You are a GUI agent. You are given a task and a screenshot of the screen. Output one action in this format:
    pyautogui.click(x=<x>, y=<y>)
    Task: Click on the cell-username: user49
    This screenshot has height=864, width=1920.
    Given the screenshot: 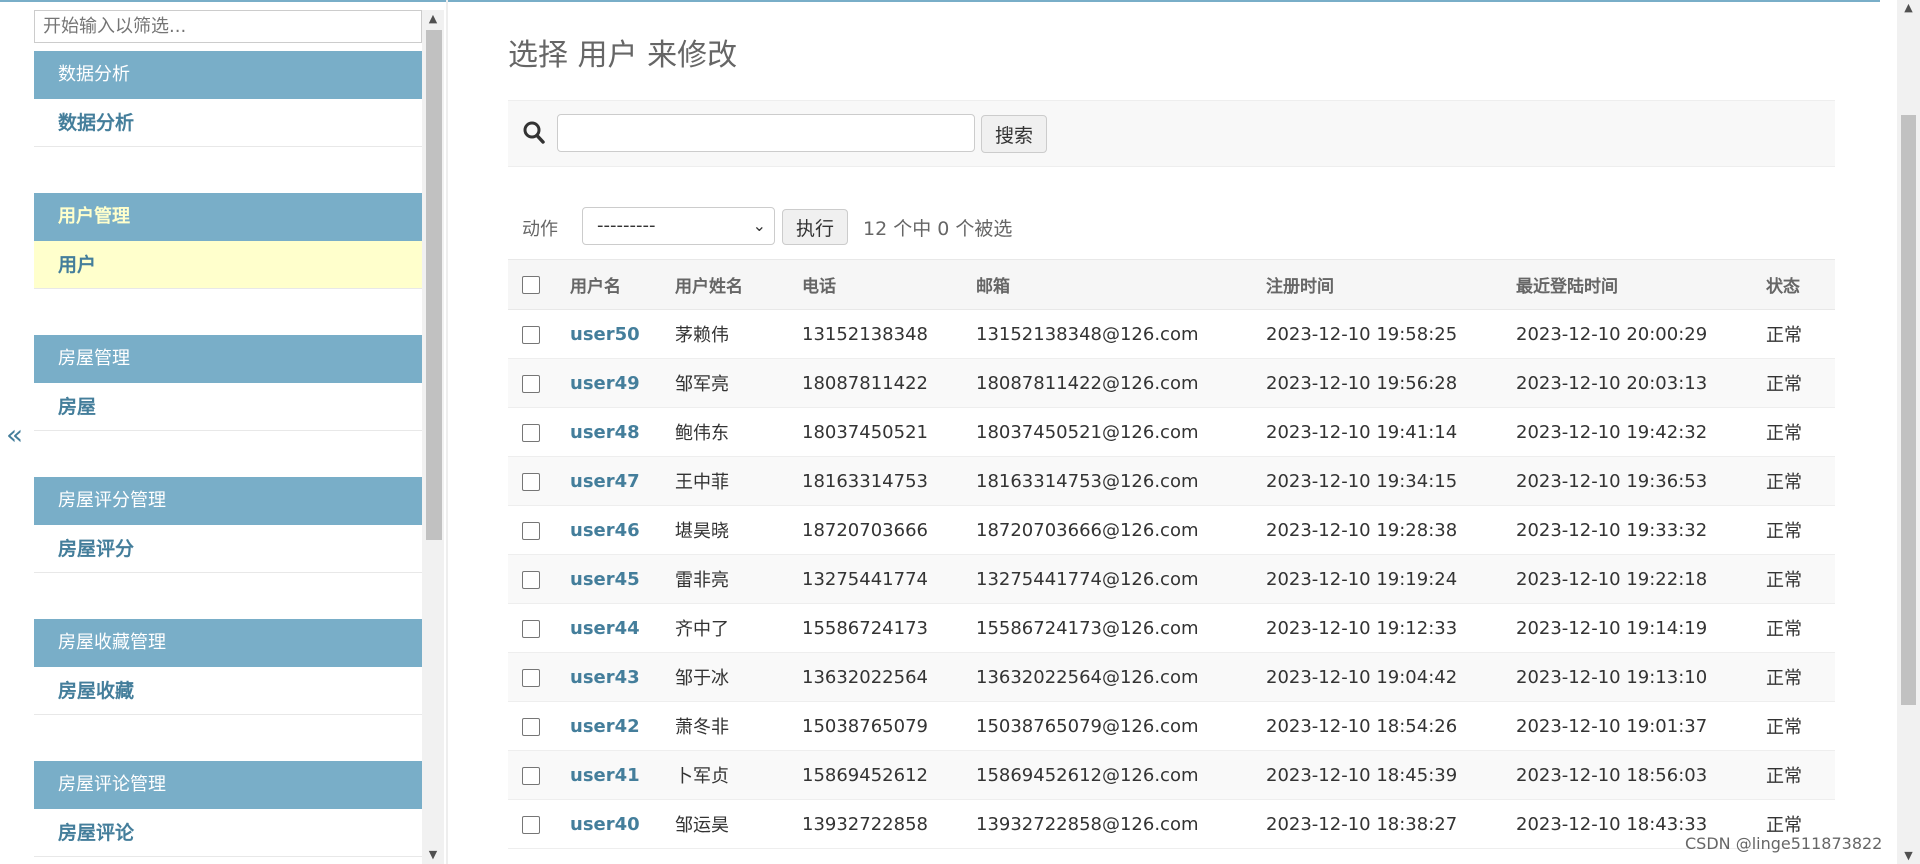 What is the action you would take?
    pyautogui.click(x=622, y=383)
    